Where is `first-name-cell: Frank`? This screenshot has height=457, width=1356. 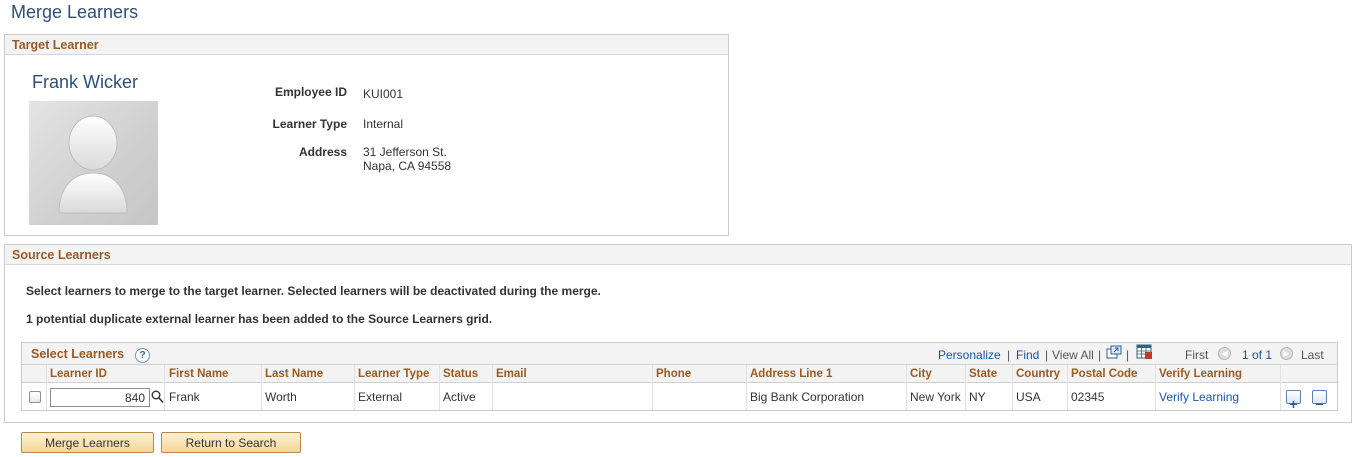
first-name-cell: Frank is located at coordinates (184, 397).